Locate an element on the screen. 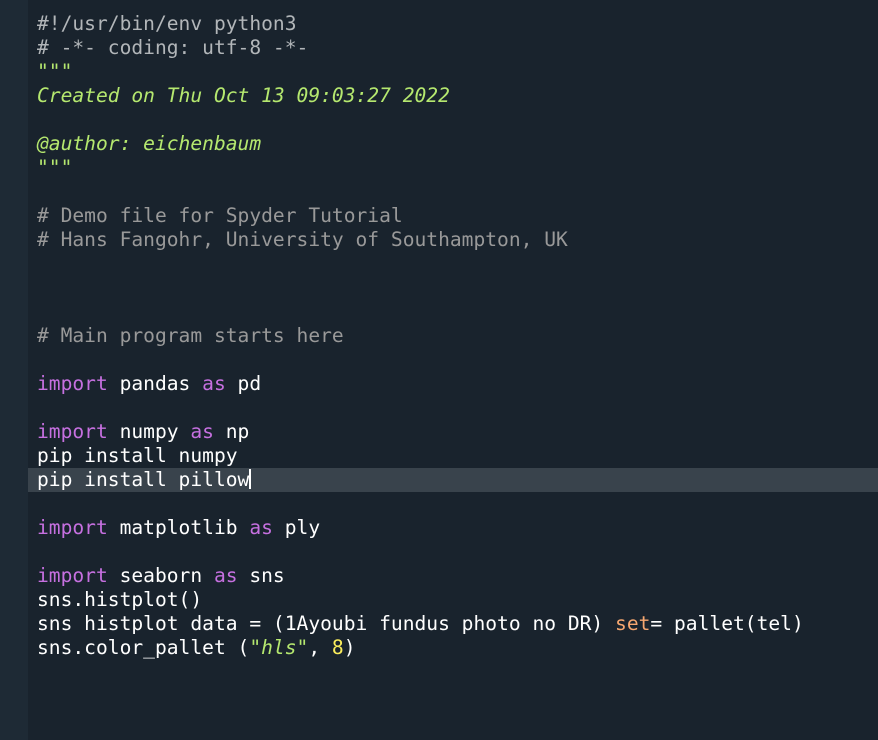 The width and height of the screenshot is (878, 740). current-code-line: pip install pillow is located at coordinates (453, 480).